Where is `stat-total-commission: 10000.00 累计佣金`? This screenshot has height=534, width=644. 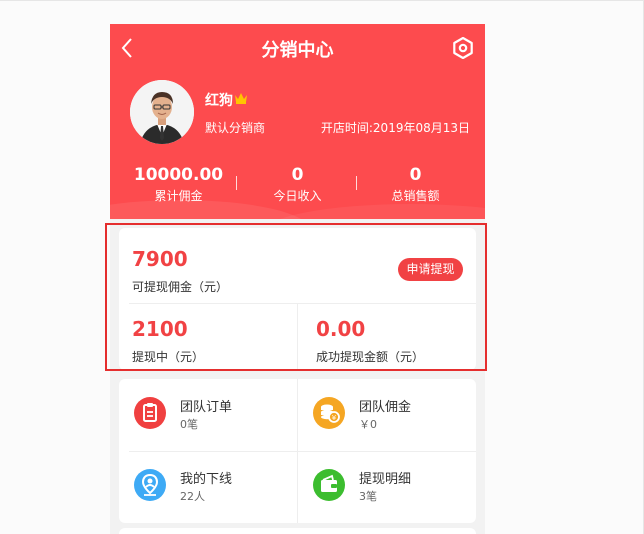
stat-total-commission: 10000.00 累计佣金 is located at coordinates (178, 184).